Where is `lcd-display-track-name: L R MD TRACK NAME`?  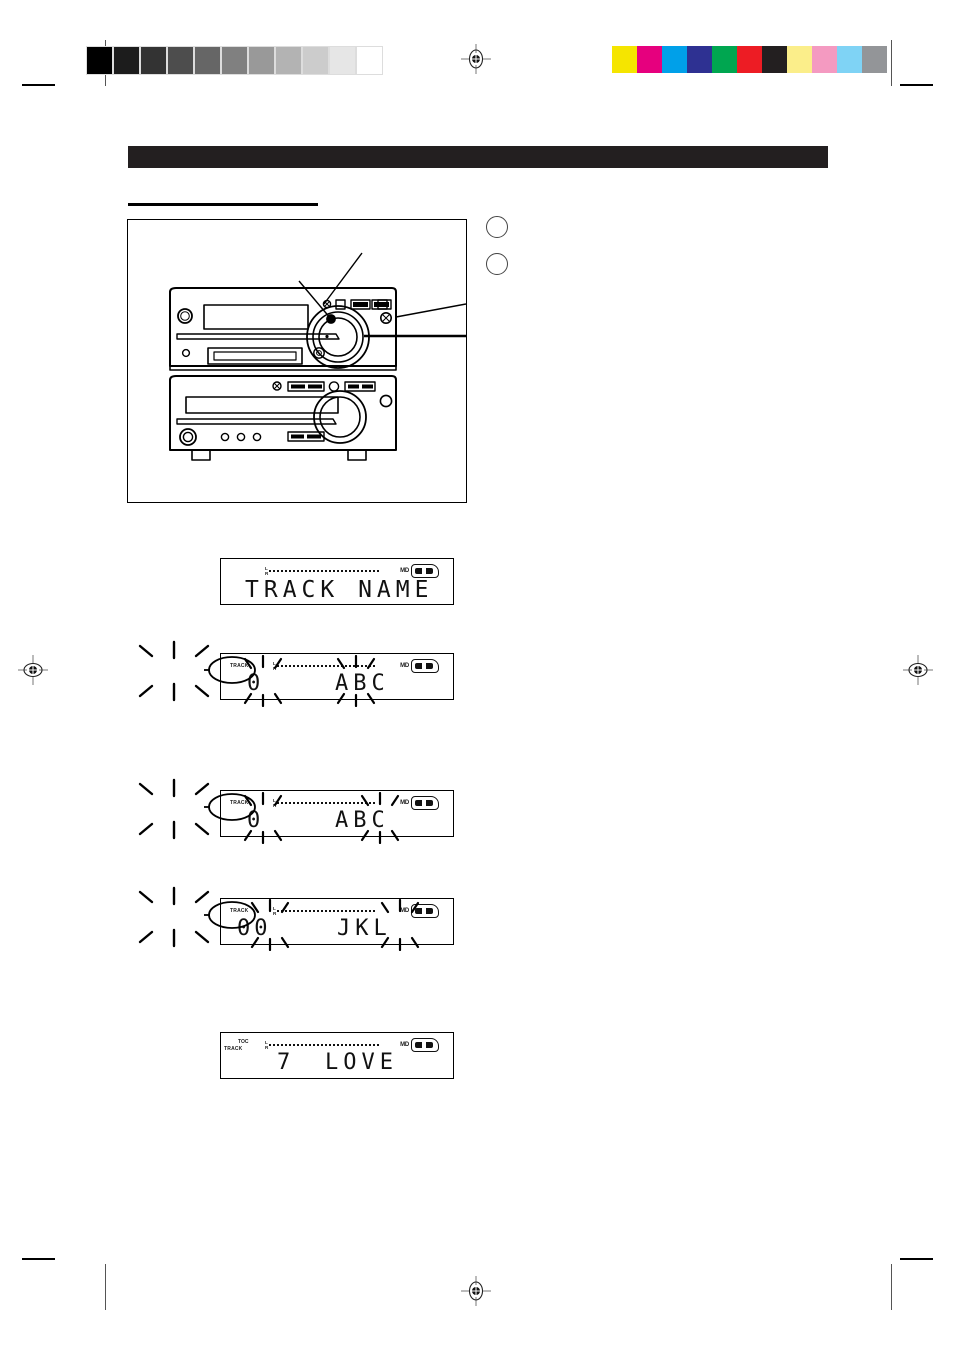 lcd-display-track-name: L R MD TRACK NAME is located at coordinates (337, 581).